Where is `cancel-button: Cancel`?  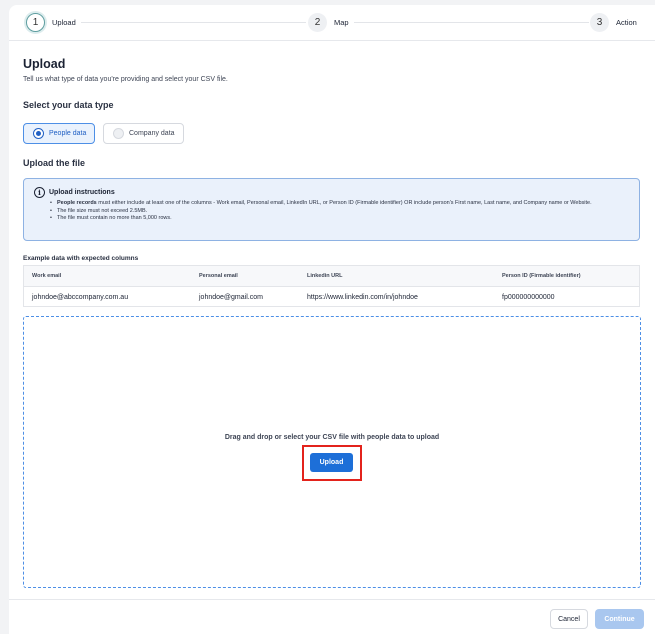
cancel-button: Cancel is located at coordinates (569, 619).